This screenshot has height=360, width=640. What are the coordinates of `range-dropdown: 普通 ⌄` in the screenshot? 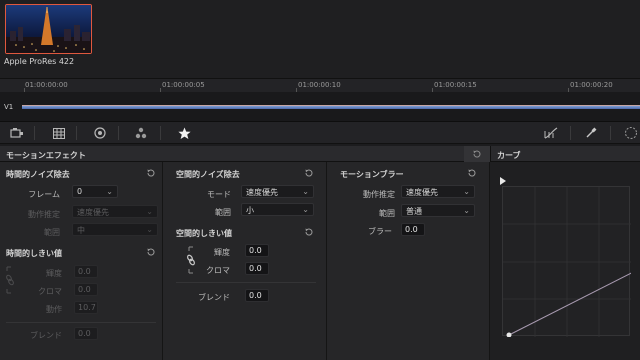 It's located at (438, 210).